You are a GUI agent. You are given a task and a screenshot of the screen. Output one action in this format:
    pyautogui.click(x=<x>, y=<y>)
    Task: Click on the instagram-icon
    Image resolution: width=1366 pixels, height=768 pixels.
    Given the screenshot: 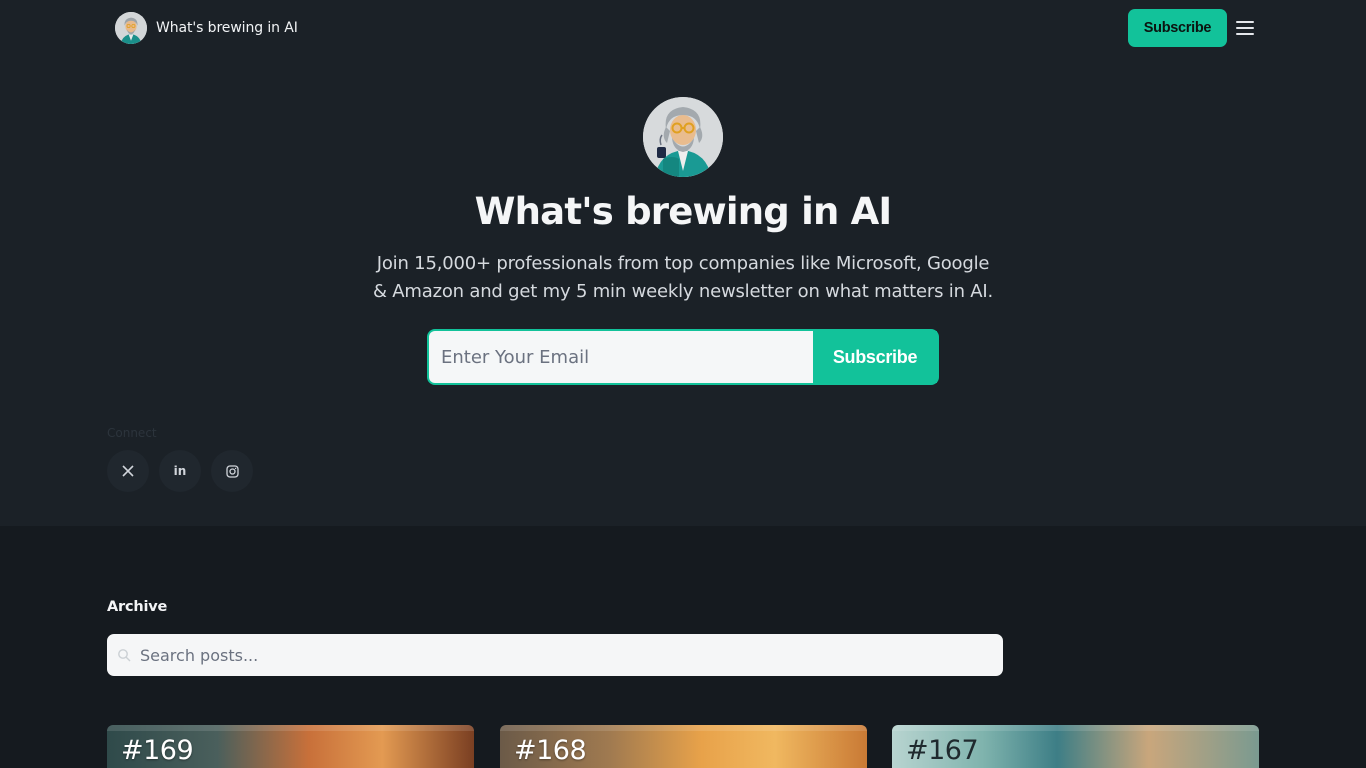 What is the action you would take?
    pyautogui.click(x=232, y=471)
    